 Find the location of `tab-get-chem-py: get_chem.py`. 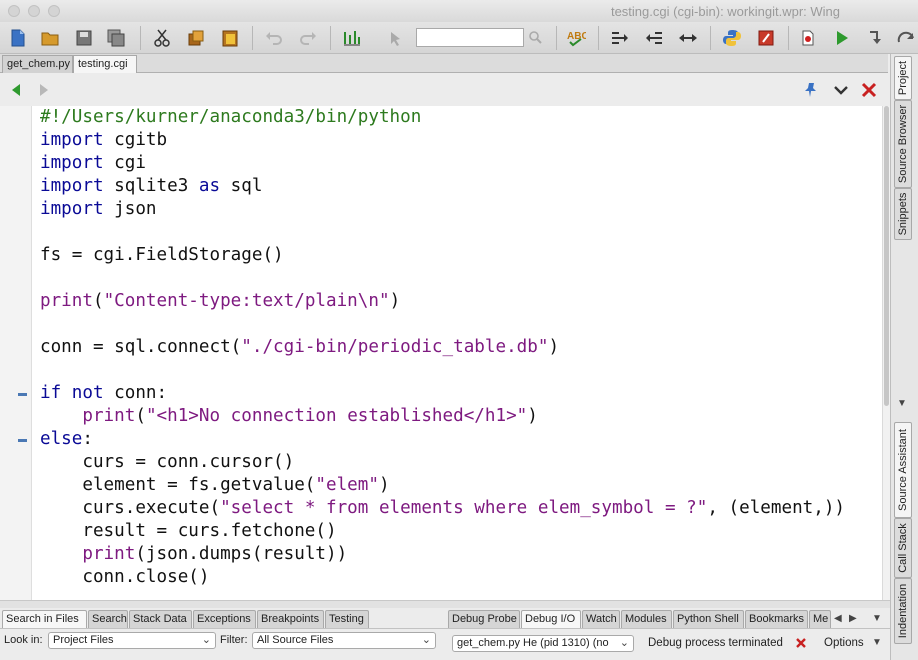

tab-get-chem-py: get_chem.py is located at coordinates (37, 64).